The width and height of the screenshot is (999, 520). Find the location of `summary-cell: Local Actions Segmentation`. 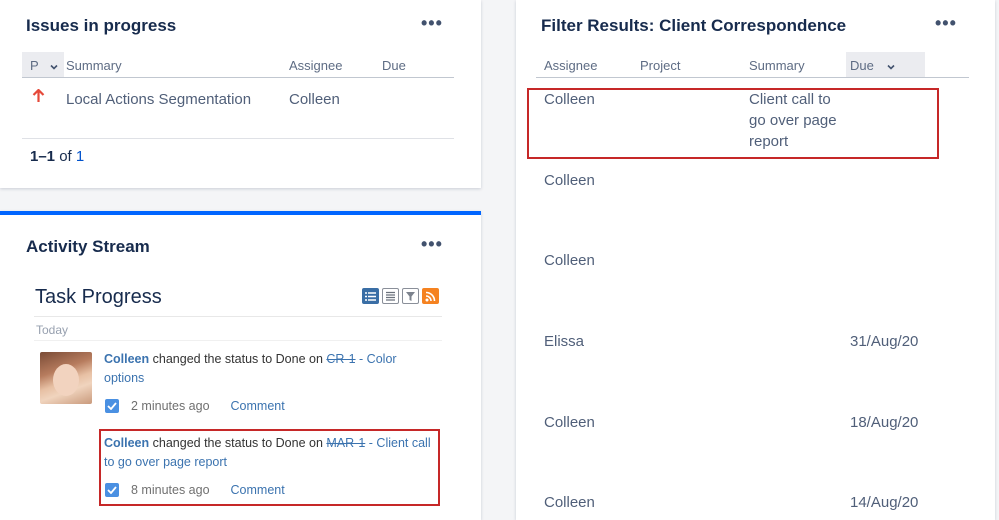

summary-cell: Local Actions Segmentation is located at coordinates (158, 99).